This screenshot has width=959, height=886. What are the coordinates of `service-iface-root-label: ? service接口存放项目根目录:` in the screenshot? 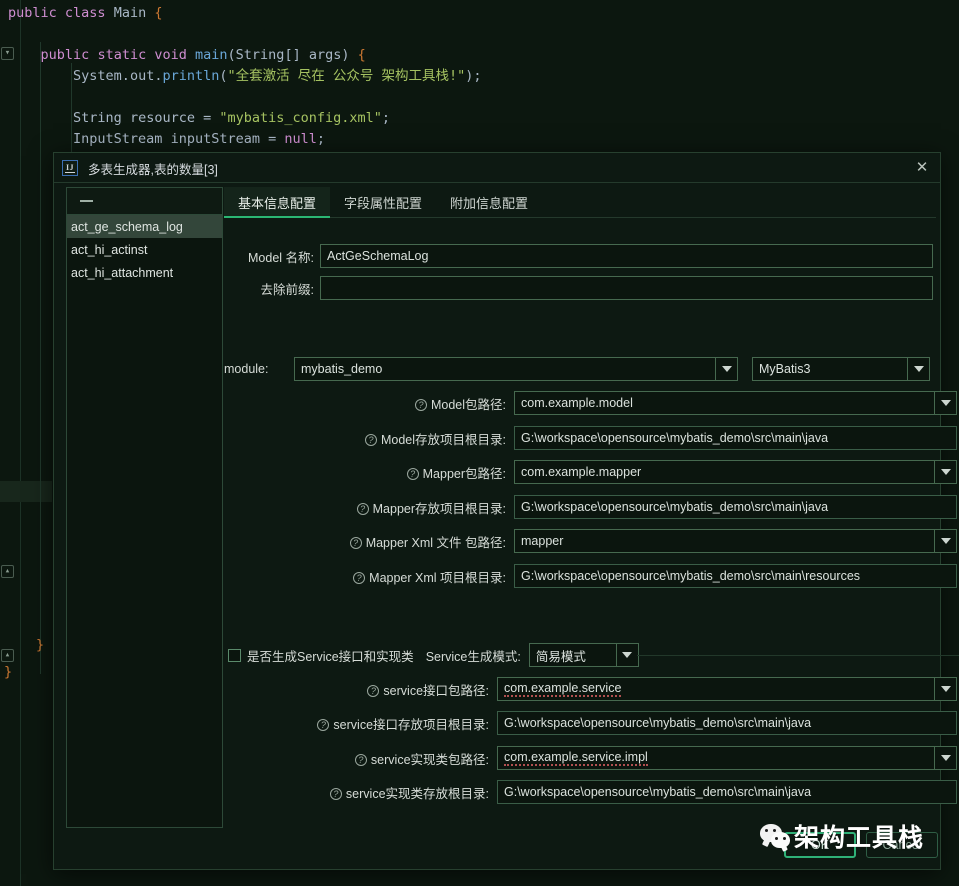 It's located at (356, 723).